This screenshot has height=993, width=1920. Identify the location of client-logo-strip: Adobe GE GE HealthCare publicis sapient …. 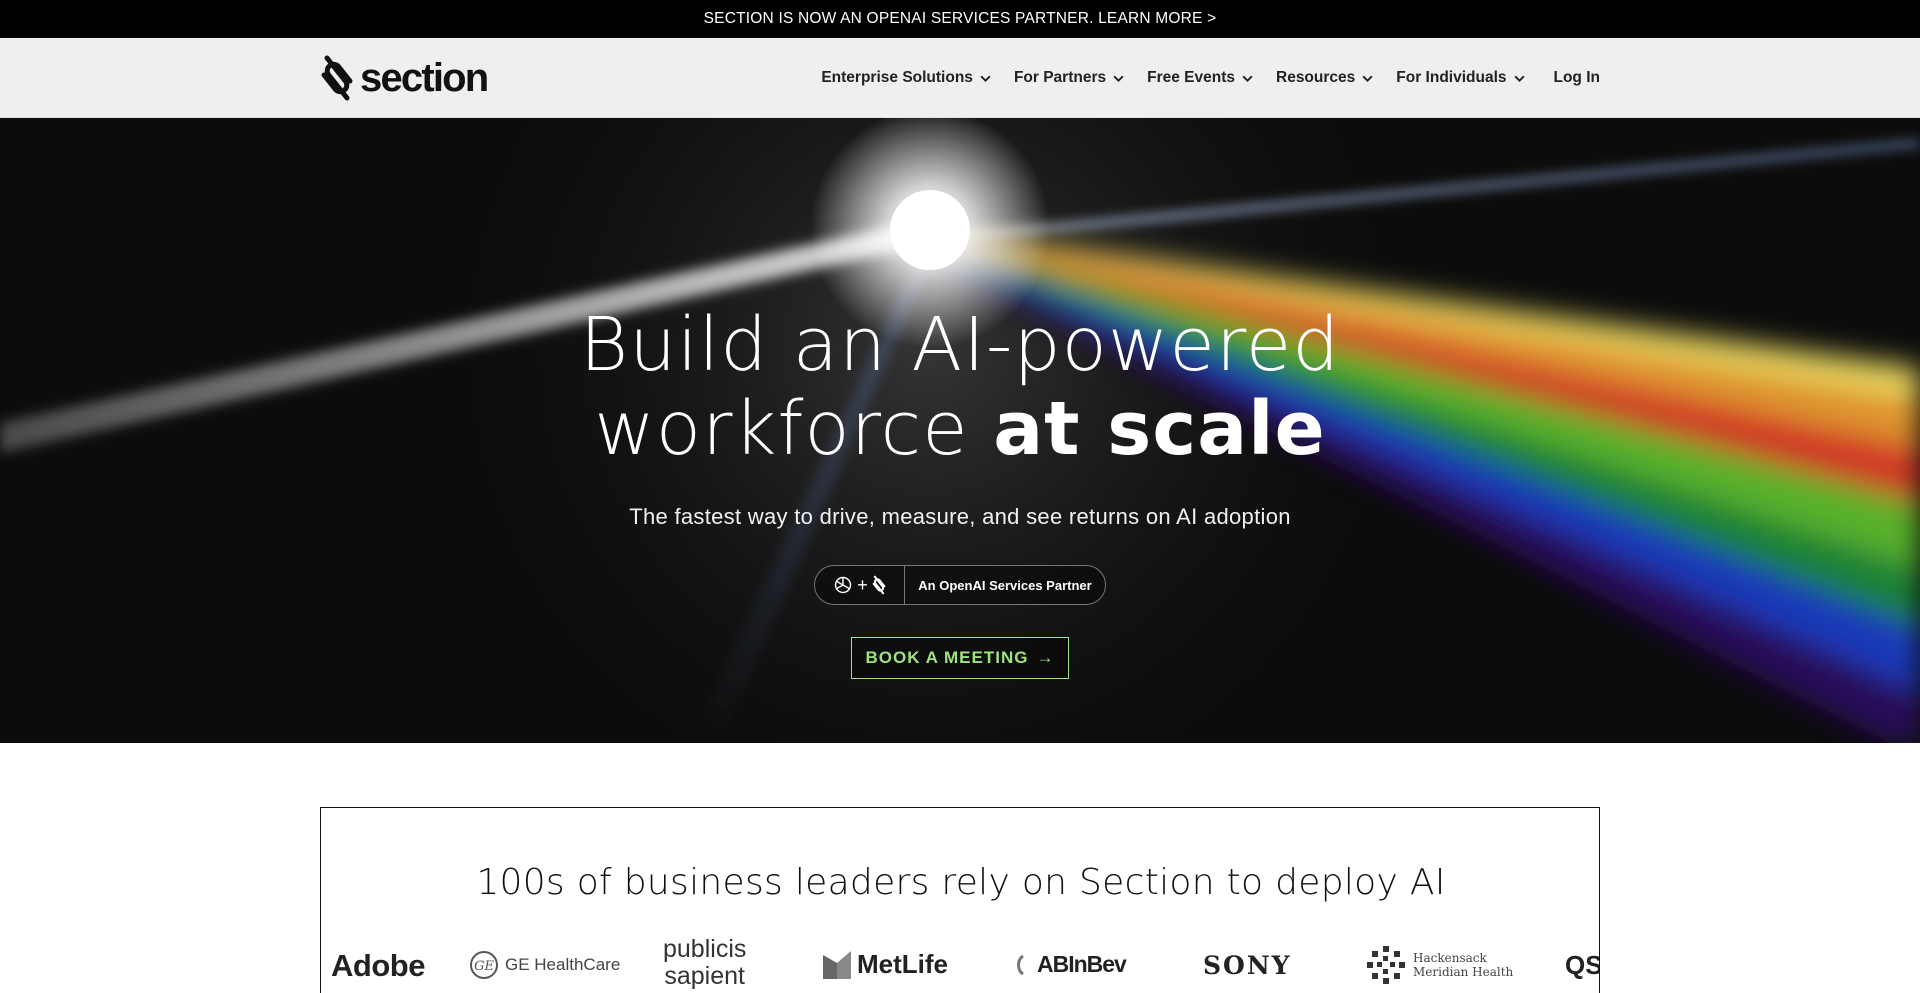
(960, 964).